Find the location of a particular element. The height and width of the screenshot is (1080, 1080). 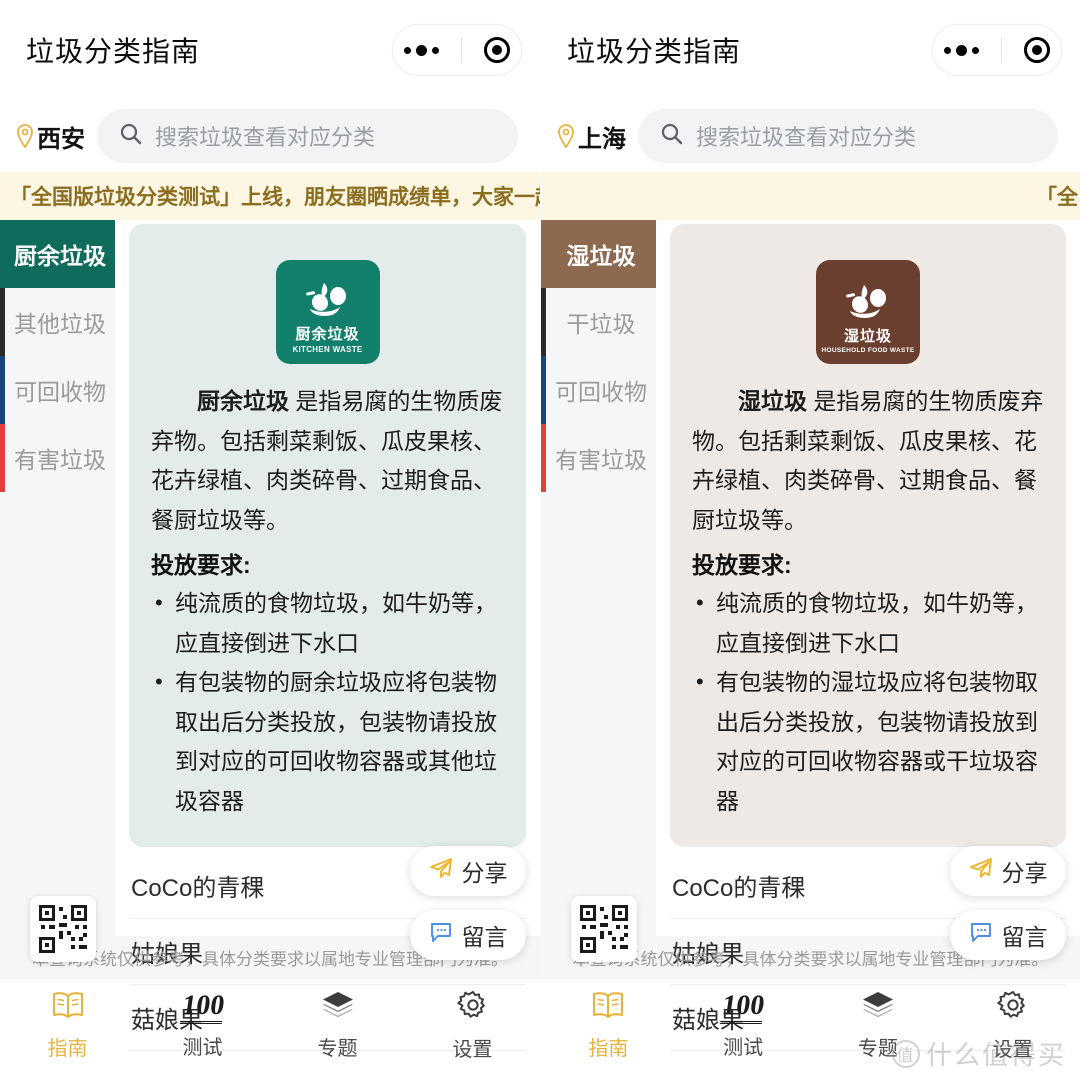

city-selector: 上海 is located at coordinates (591, 136).